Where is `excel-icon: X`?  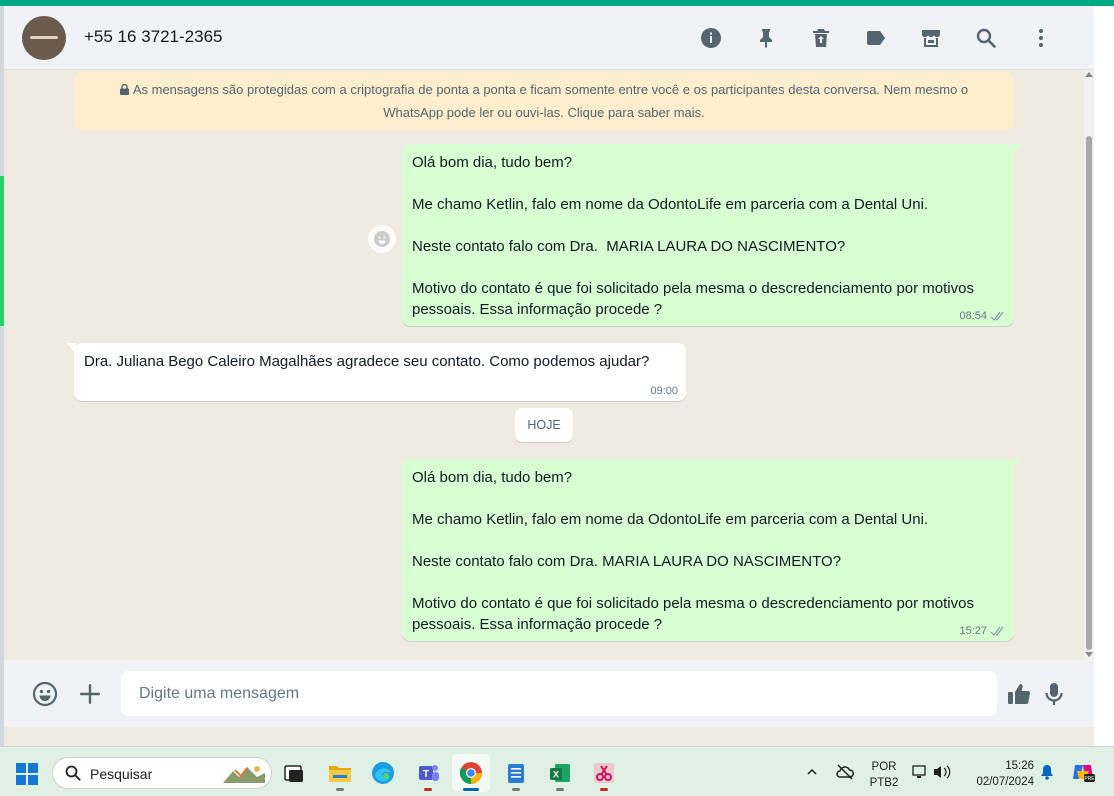 excel-icon: X is located at coordinates (560, 773).